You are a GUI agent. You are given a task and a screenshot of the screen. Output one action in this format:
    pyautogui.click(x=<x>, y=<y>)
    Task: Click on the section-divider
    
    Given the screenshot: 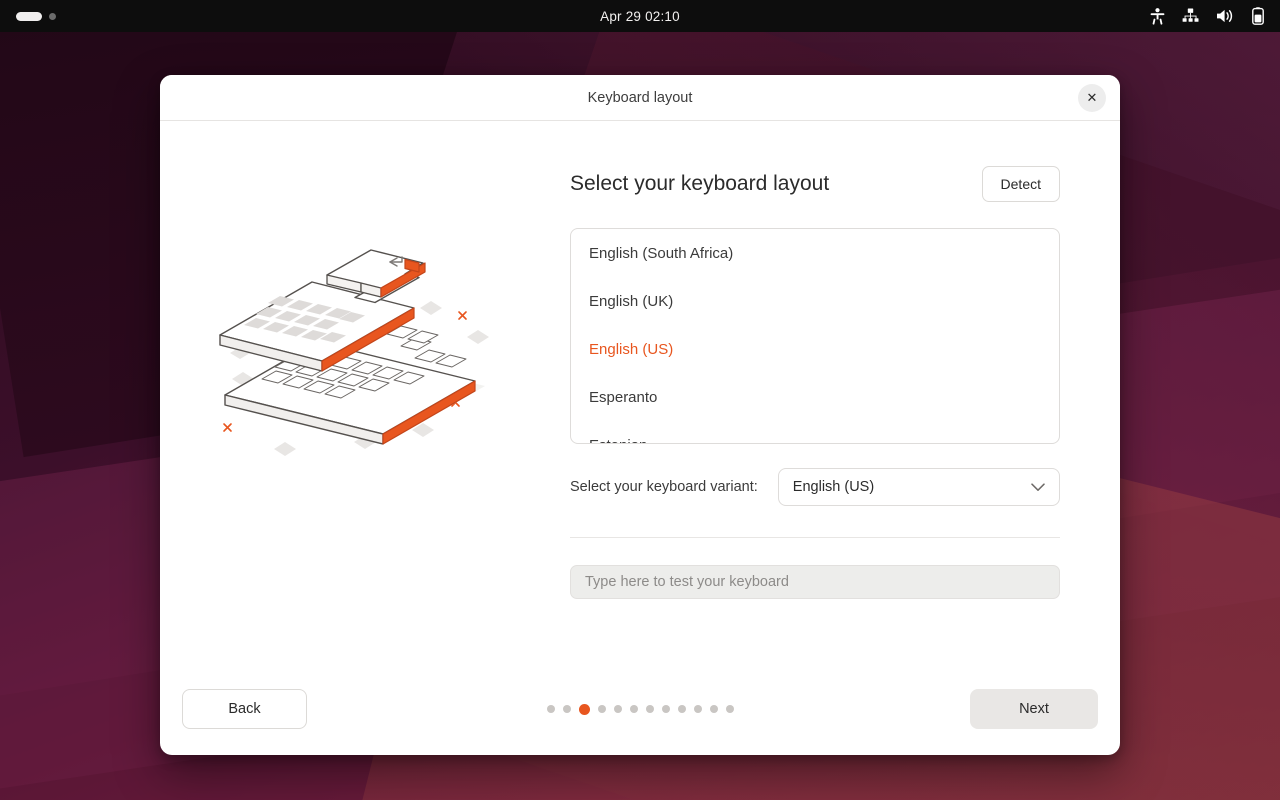 What is the action you would take?
    pyautogui.click(x=815, y=537)
    